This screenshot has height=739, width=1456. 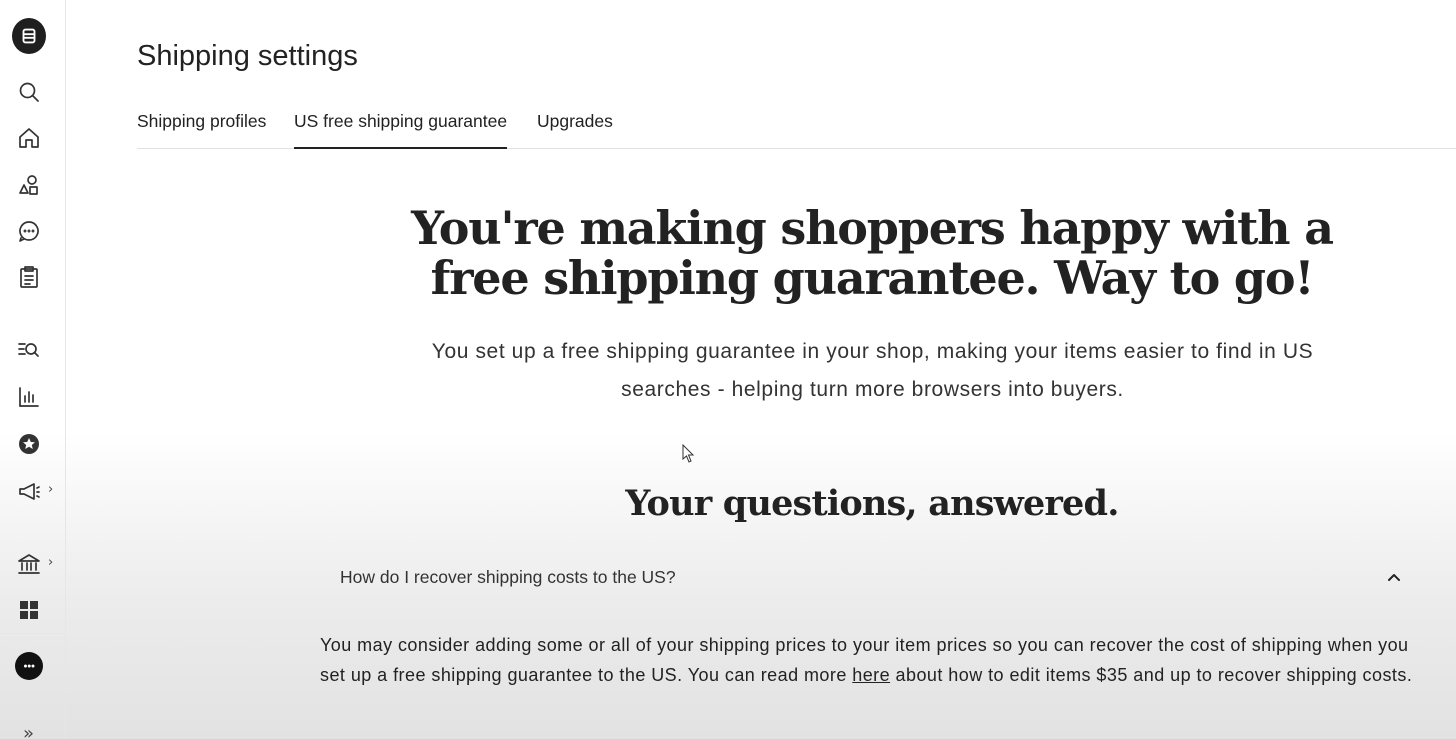 What do you see at coordinates (29, 231) in the screenshot?
I see `messages-icon` at bounding box center [29, 231].